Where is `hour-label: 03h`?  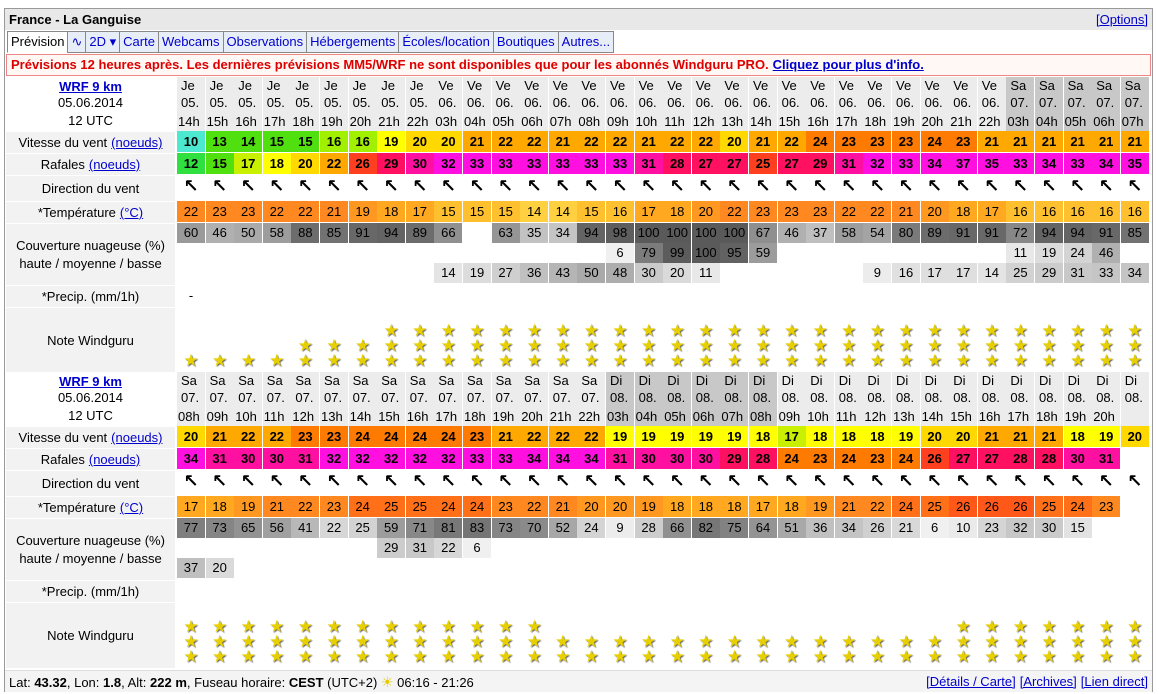
hour-label: 03h is located at coordinates (1020, 122).